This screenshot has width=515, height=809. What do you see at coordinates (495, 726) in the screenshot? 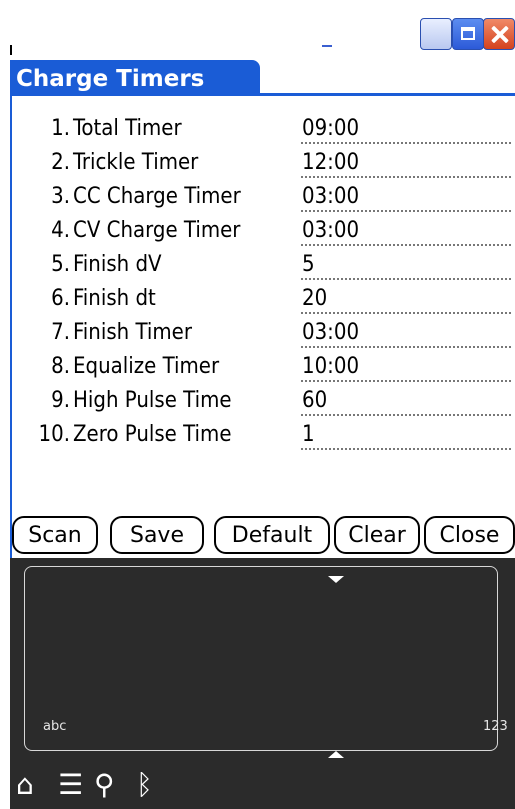
I see `graffiti-numeric-label: 123` at bounding box center [495, 726].